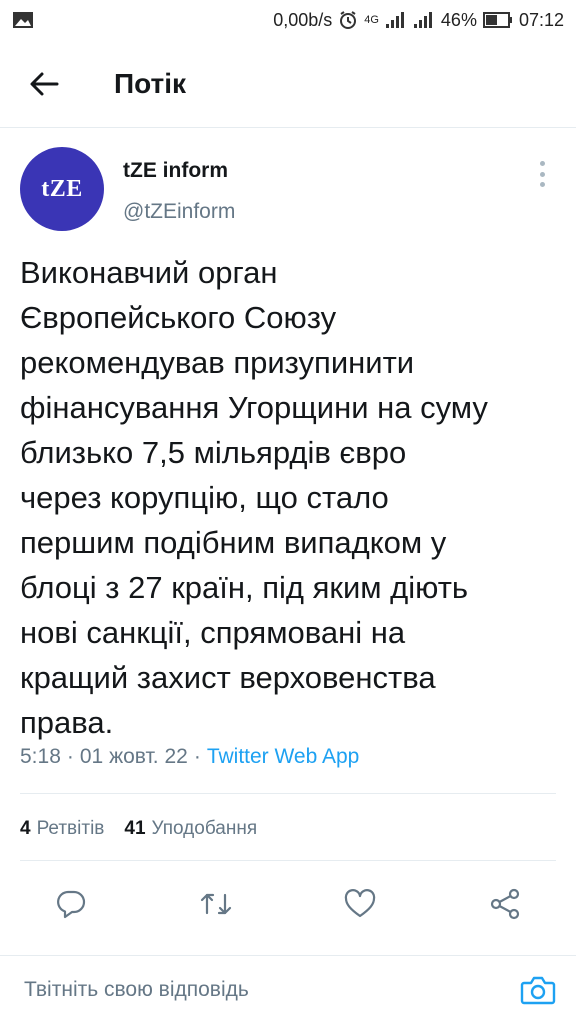  Describe the element at coordinates (269, 990) in the screenshot. I see `reply-input: Твітніть свою відповідь` at that location.